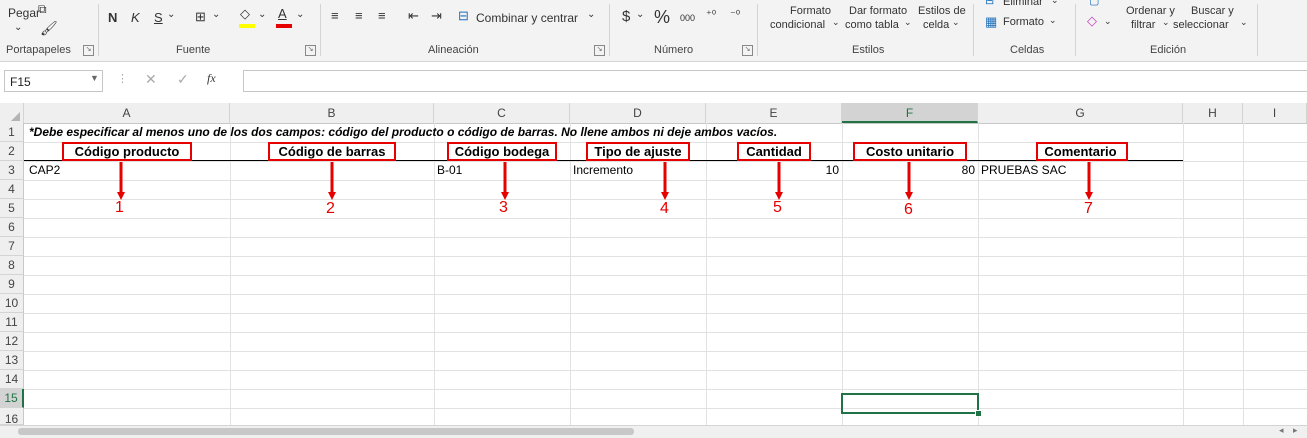 This screenshot has height=438, width=1307. What do you see at coordinates (1088, 208) in the screenshot?
I see `annotation-number-7: 7` at bounding box center [1088, 208].